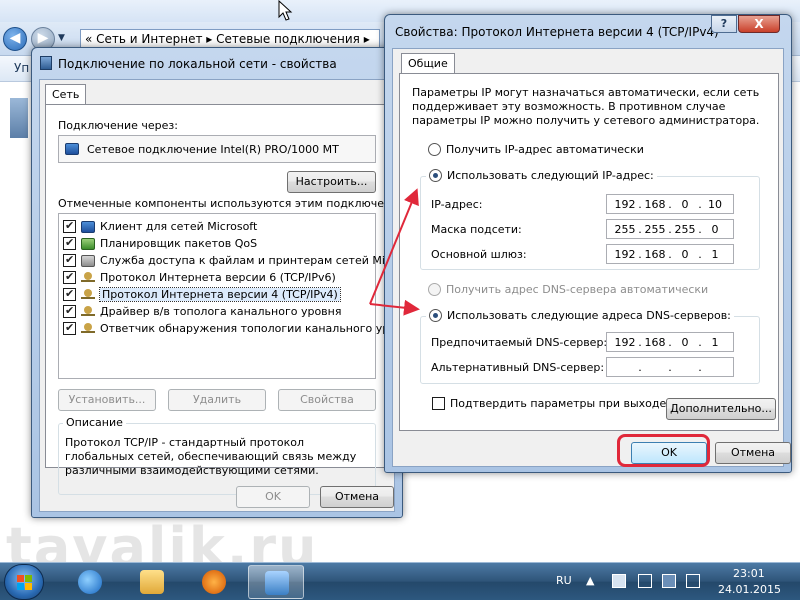  What do you see at coordinates (202, 311) in the screenshot?
I see `list-item: Драйвер в/в тополога канального уровня` at bounding box center [202, 311].